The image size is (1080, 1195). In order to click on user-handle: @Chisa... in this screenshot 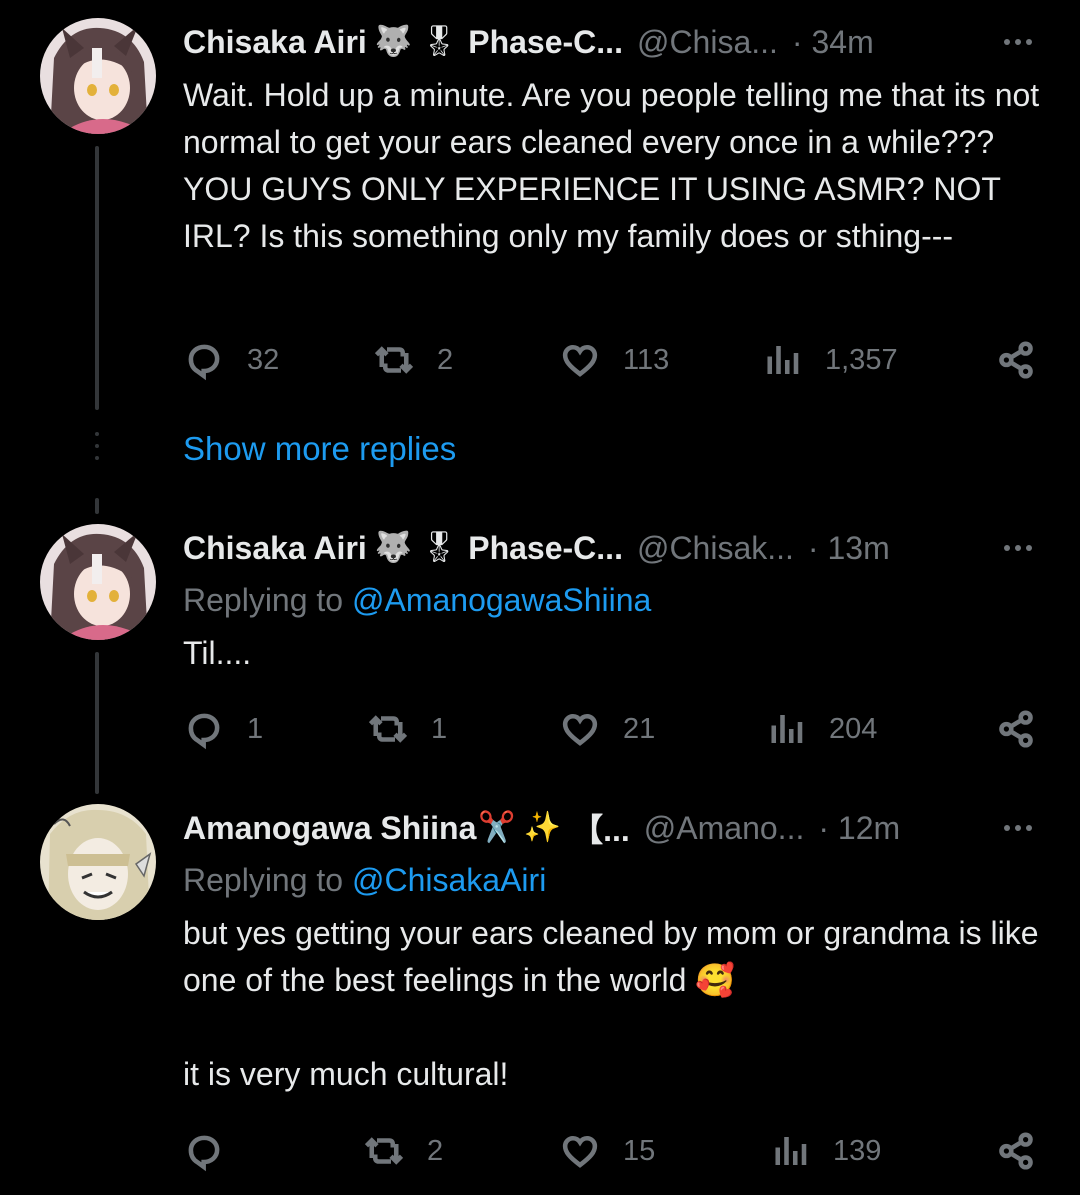, I will do `click(707, 42)`.